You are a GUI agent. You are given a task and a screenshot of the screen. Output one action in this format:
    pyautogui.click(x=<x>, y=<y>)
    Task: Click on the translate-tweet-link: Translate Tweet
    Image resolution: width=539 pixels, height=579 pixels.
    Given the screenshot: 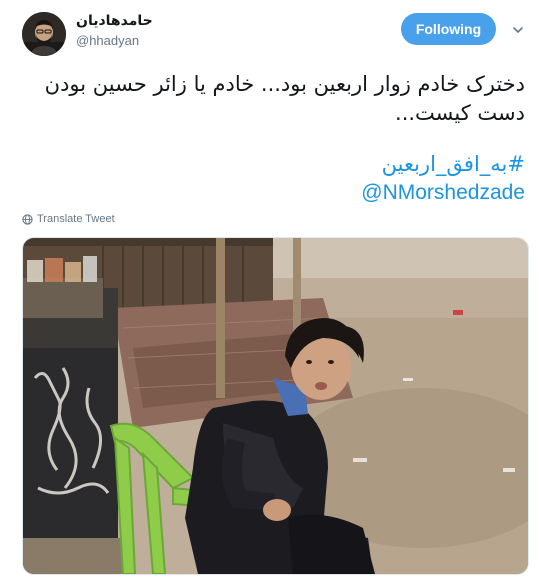 What is the action you would take?
    pyautogui.click(x=68, y=219)
    